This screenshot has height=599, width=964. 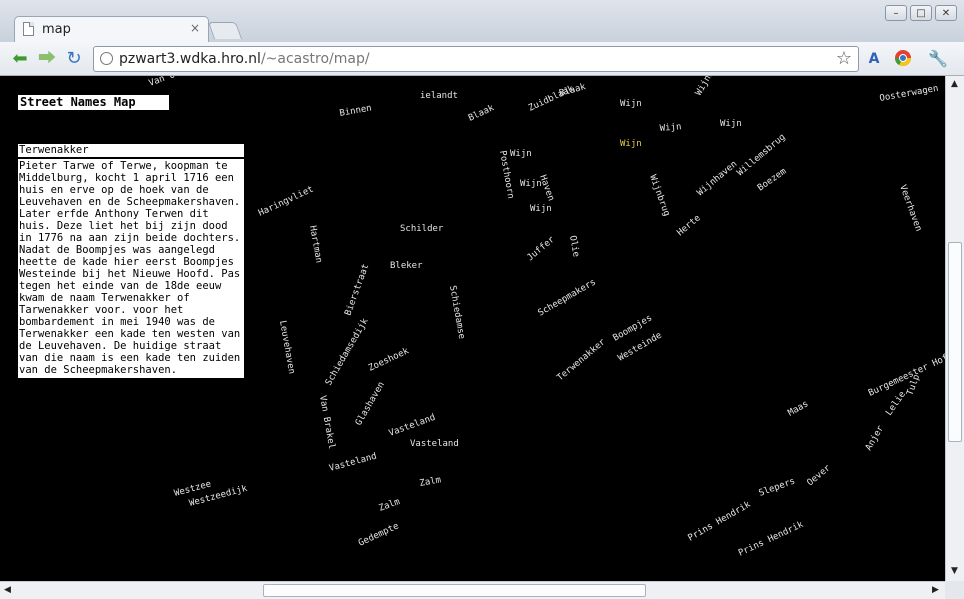 I want to click on page-icon, so click(x=28, y=29).